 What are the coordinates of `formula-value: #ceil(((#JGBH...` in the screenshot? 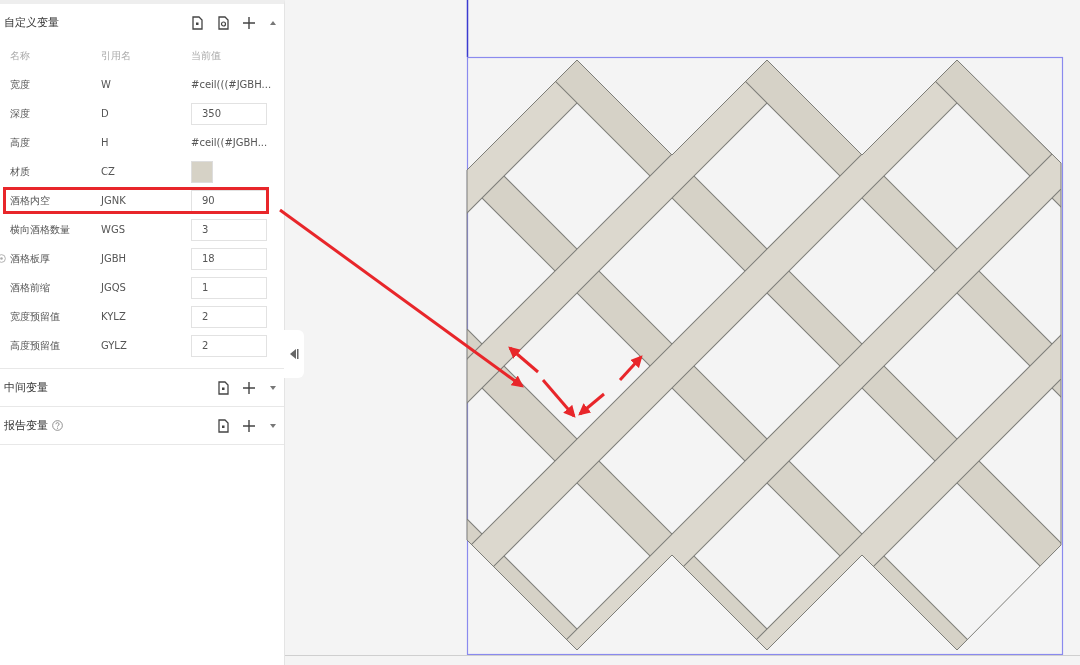 It's located at (231, 84).